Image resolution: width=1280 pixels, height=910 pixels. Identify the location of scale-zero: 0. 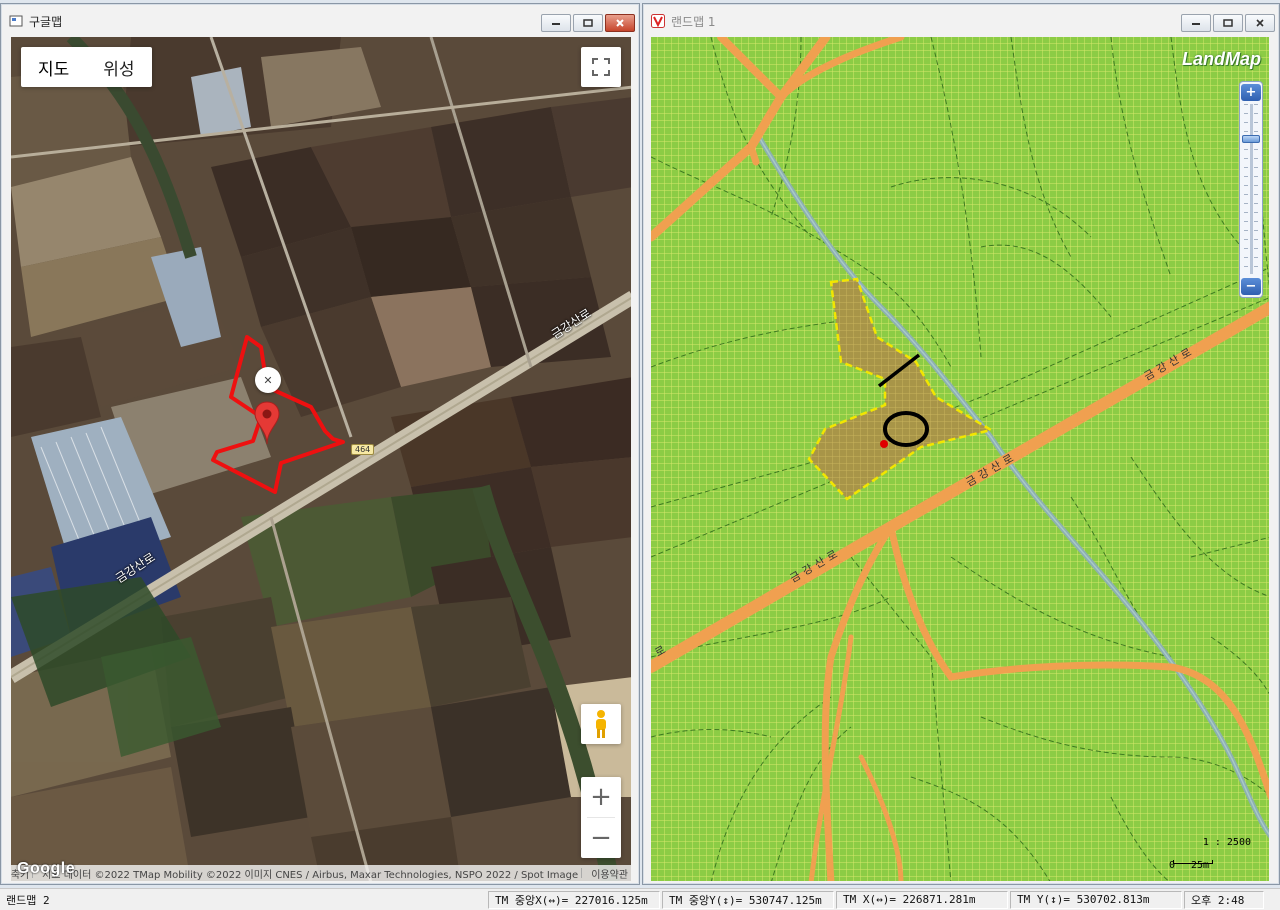
(1172, 865).